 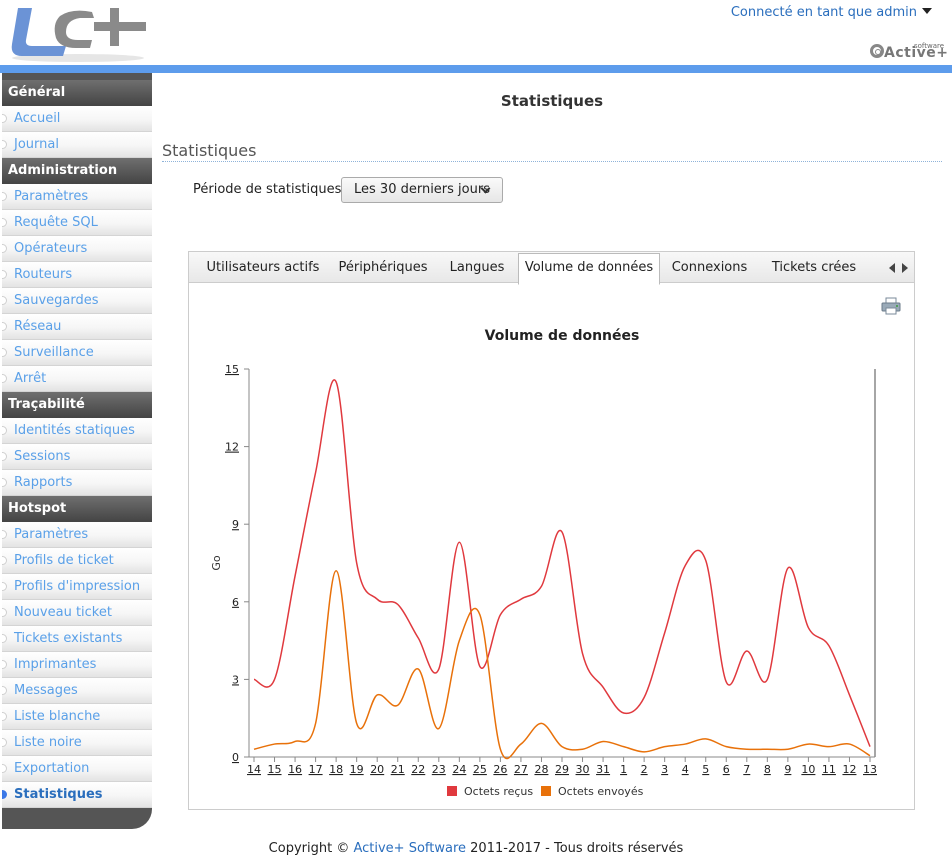 What do you see at coordinates (56, 300) in the screenshot?
I see `sidebar-item-label: Sauvegardes` at bounding box center [56, 300].